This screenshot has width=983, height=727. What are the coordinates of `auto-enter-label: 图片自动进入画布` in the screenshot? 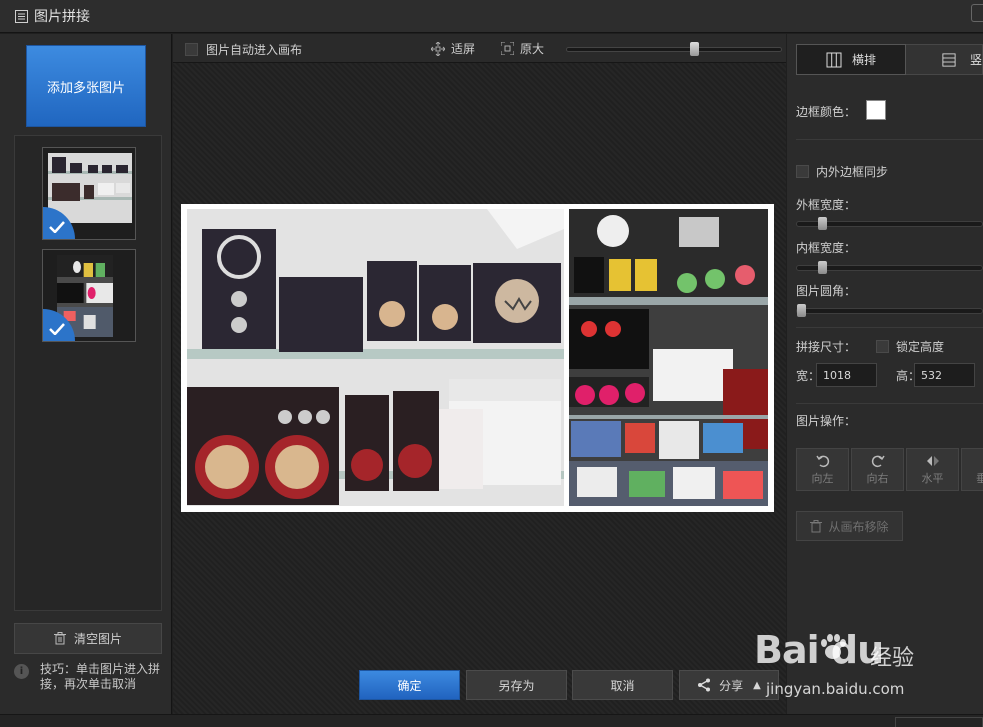 It's located at (254, 50).